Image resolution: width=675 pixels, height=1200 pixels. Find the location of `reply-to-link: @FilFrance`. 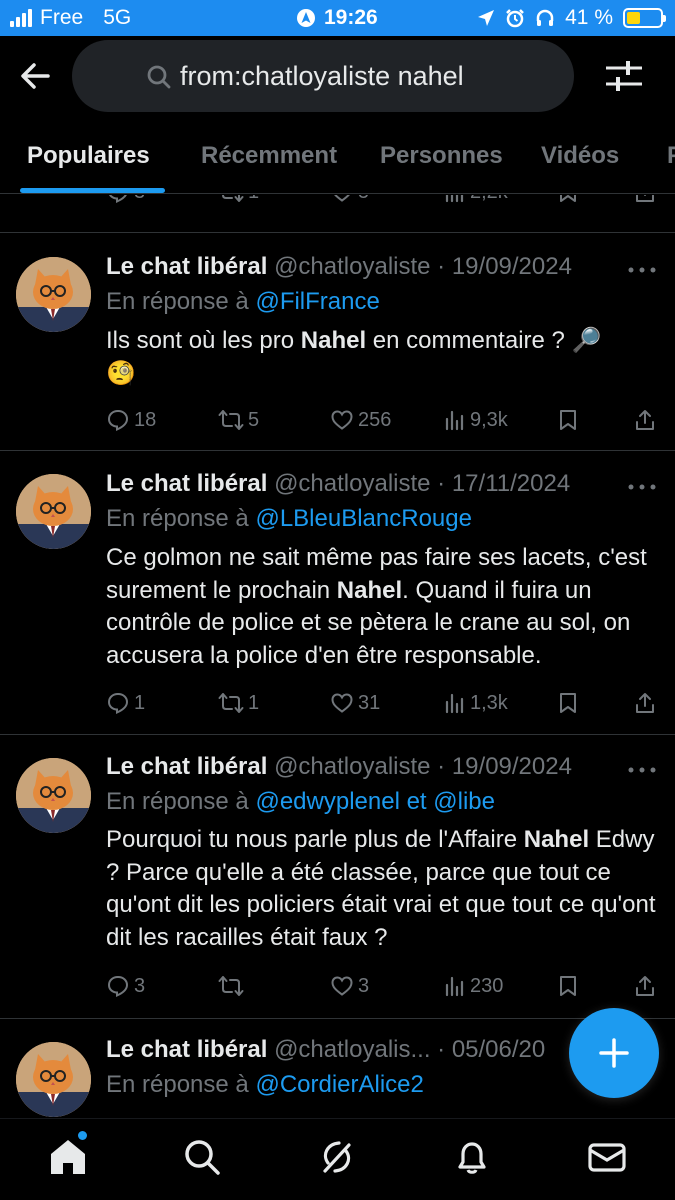

reply-to-link: @FilFrance is located at coordinates (317, 301).